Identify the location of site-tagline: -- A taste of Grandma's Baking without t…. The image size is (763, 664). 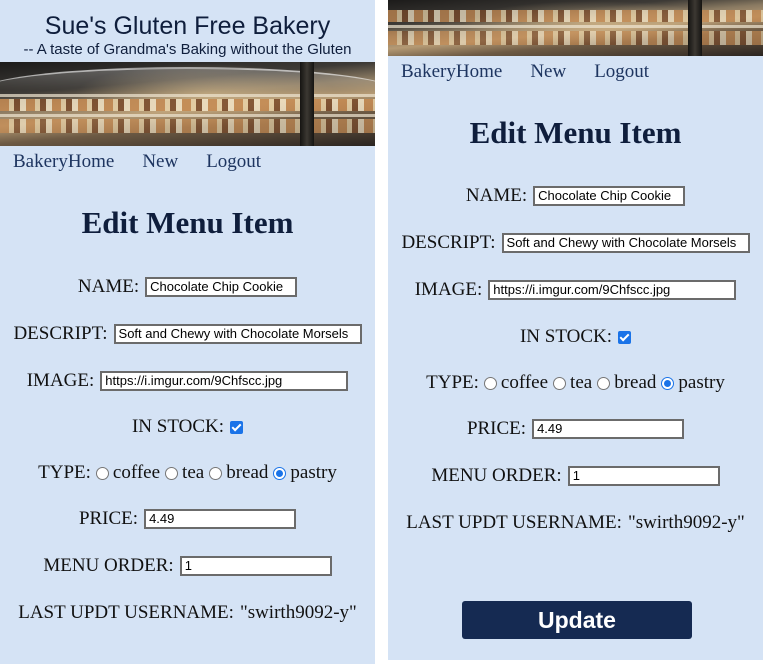
(187, 49).